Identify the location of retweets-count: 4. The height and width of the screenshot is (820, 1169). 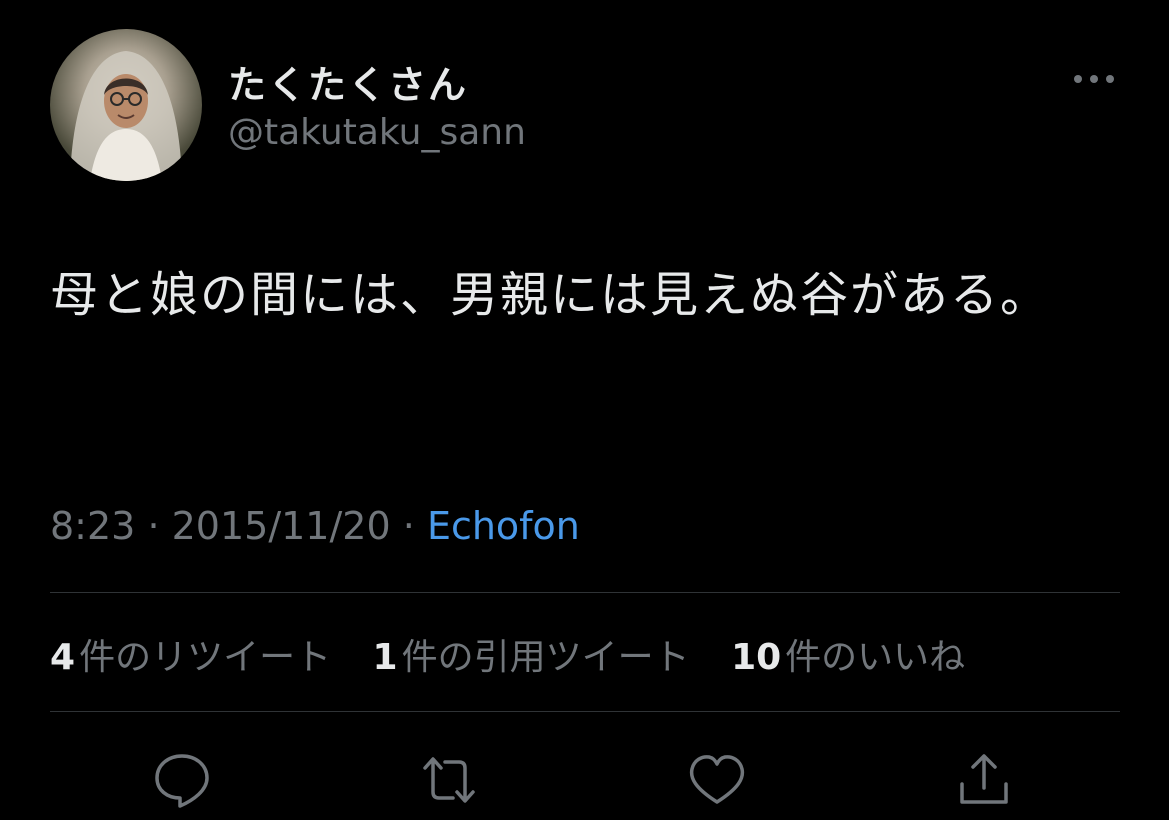
(63, 657).